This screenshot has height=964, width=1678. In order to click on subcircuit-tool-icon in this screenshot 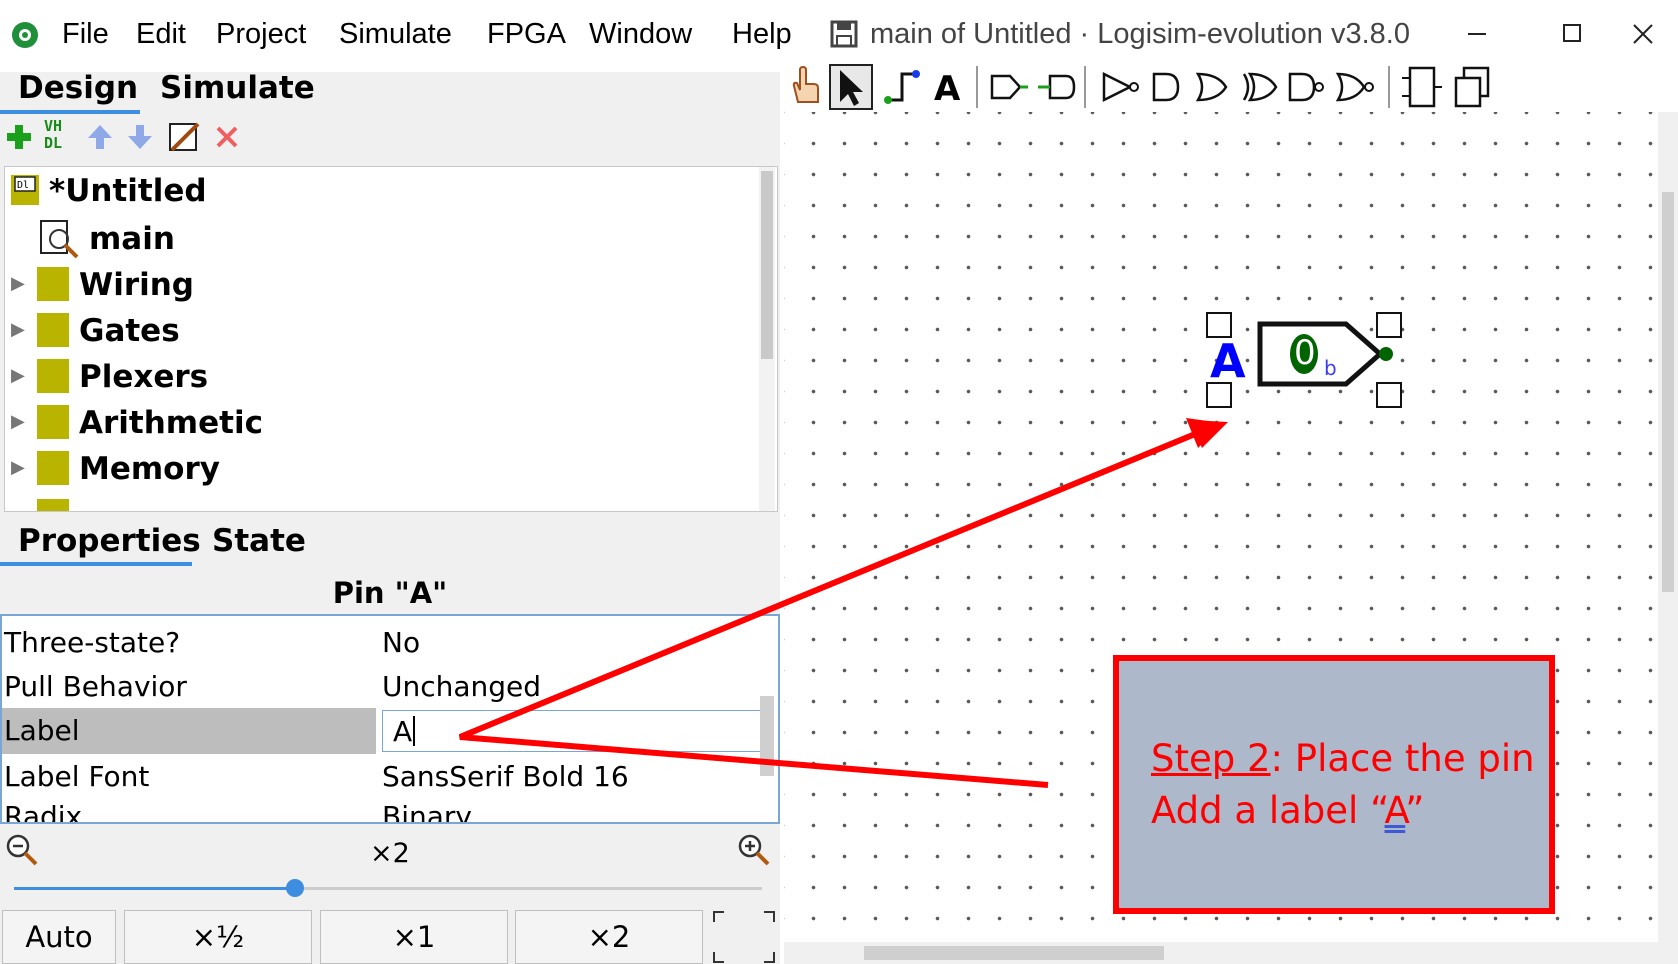, I will do `click(1422, 87)`.